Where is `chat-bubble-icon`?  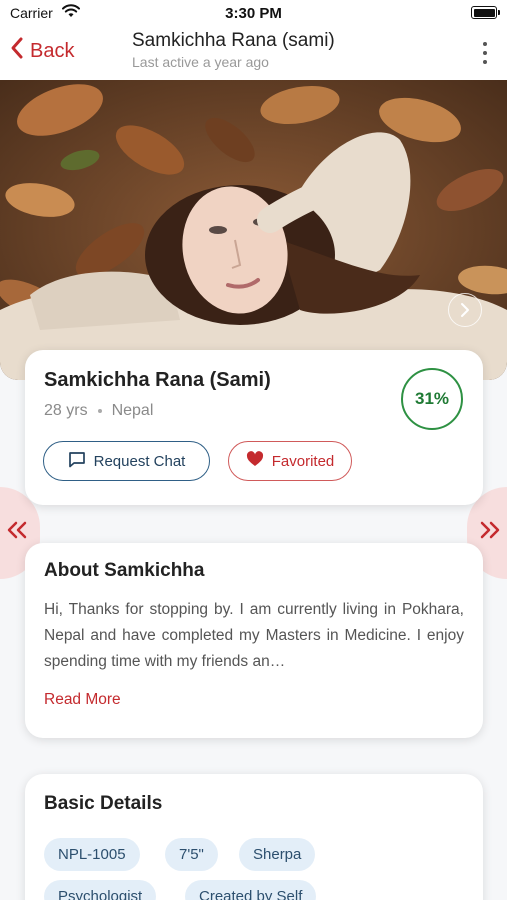
chat-bubble-icon is located at coordinates (81, 461).